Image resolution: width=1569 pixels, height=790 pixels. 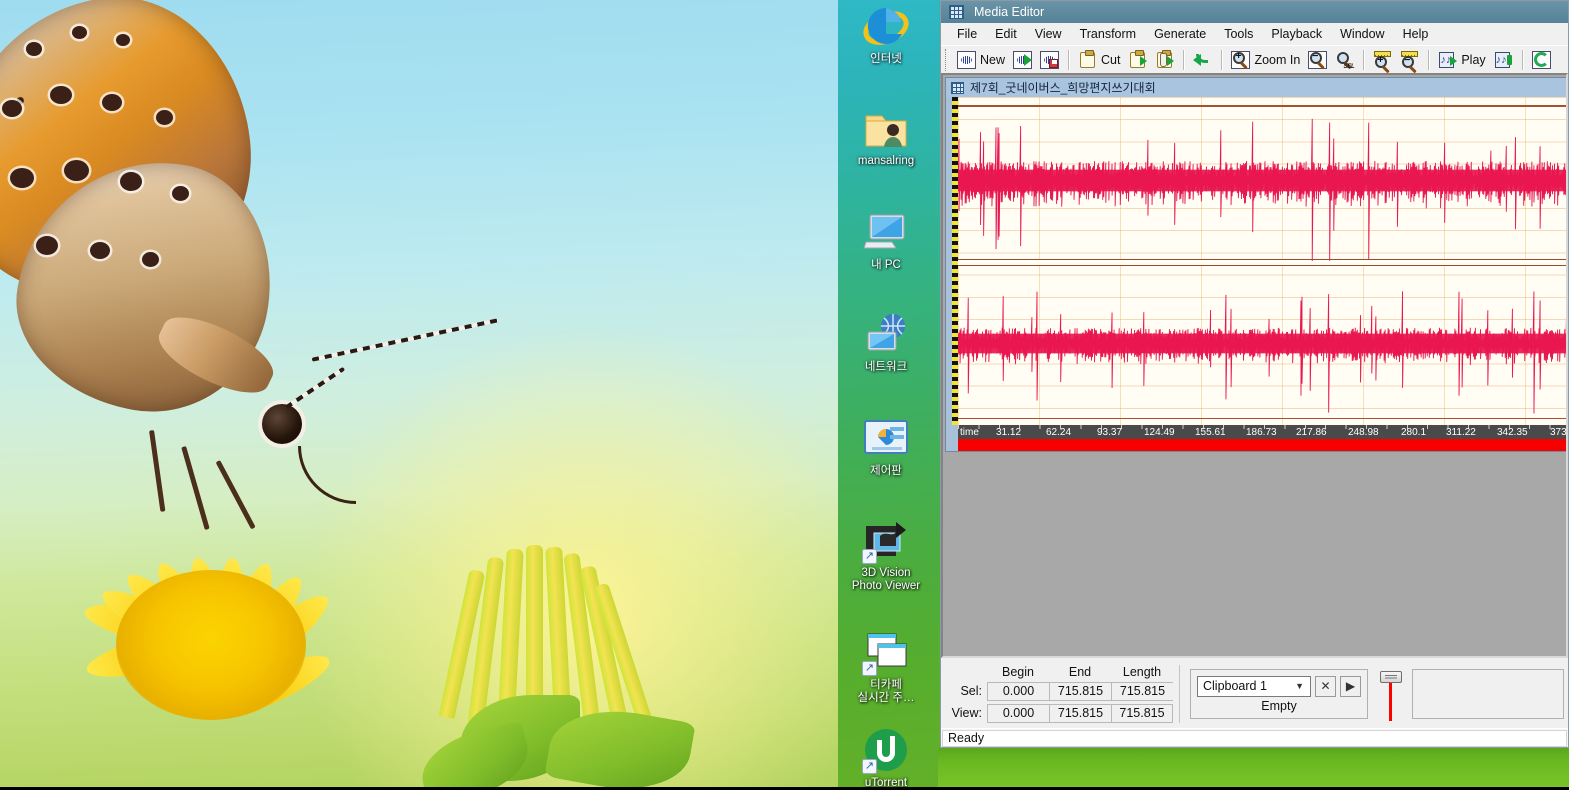 What do you see at coordinates (1080, 691) in the screenshot?
I see `sel-end-field: 715.815` at bounding box center [1080, 691].